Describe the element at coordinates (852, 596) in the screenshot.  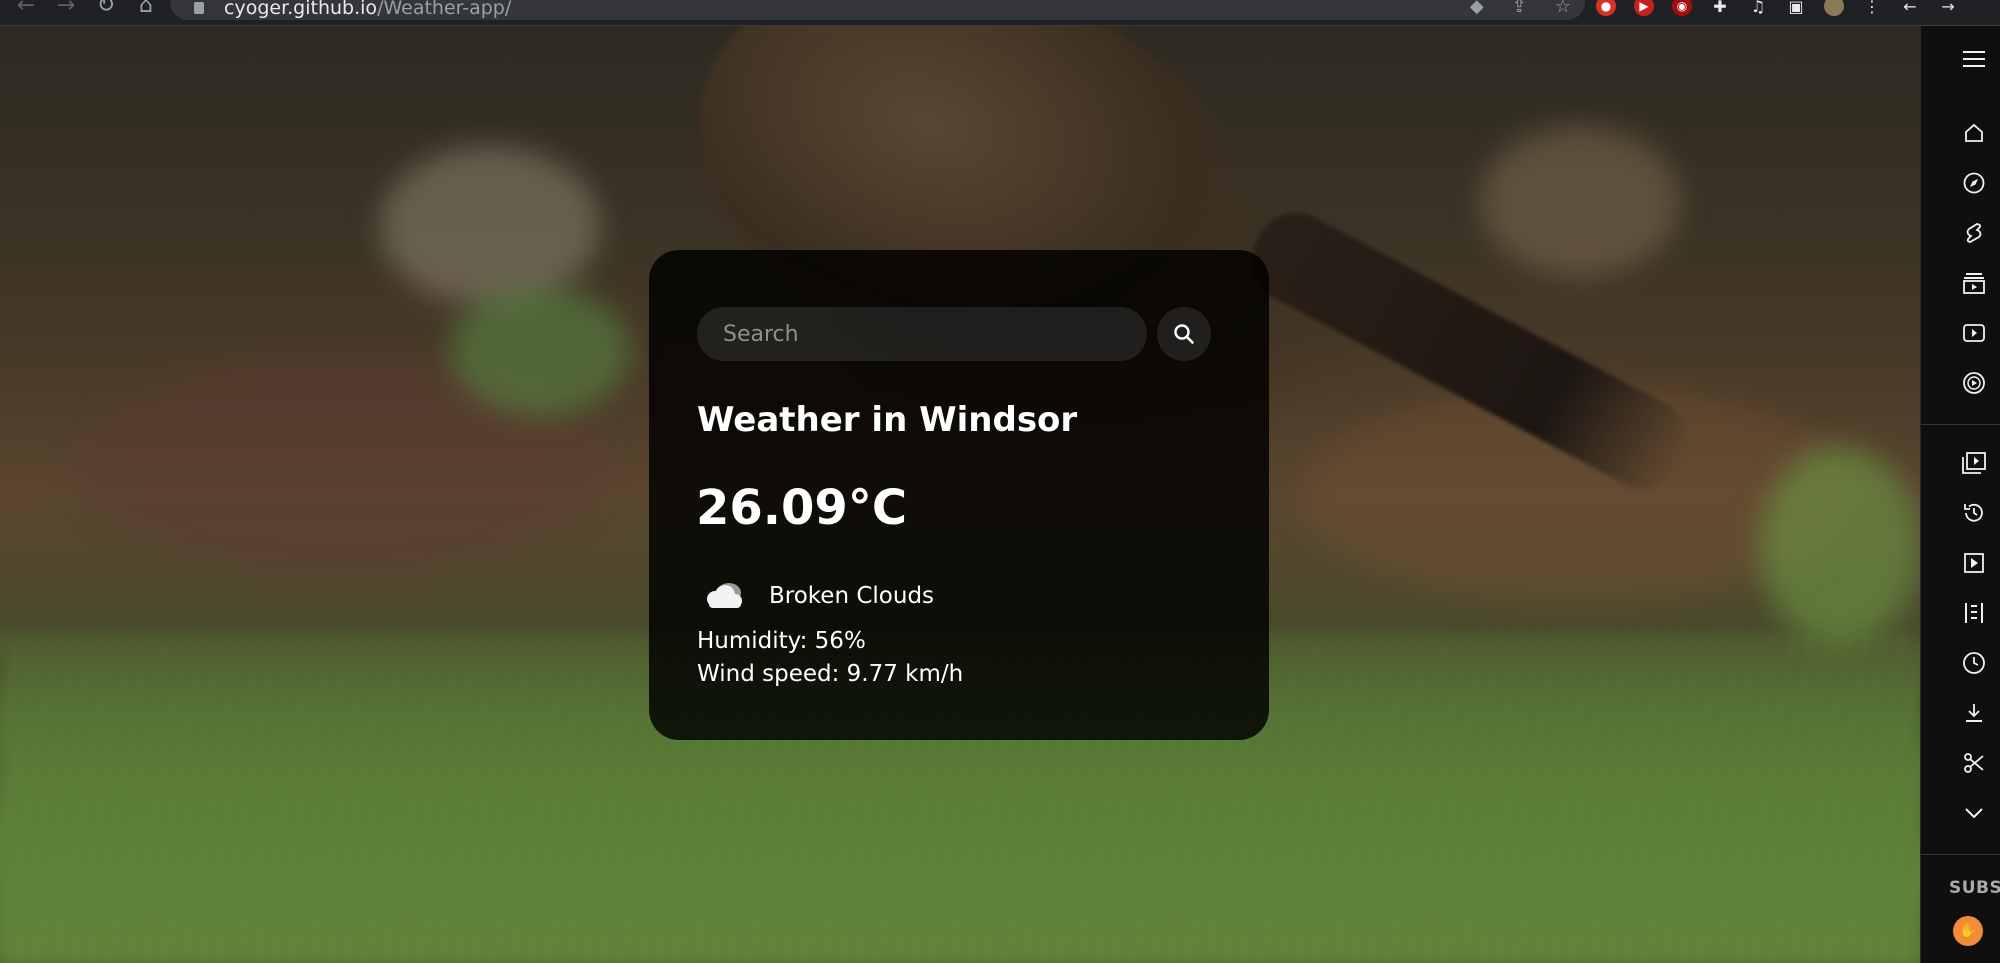
I see `weather-description: Broken Clouds` at that location.